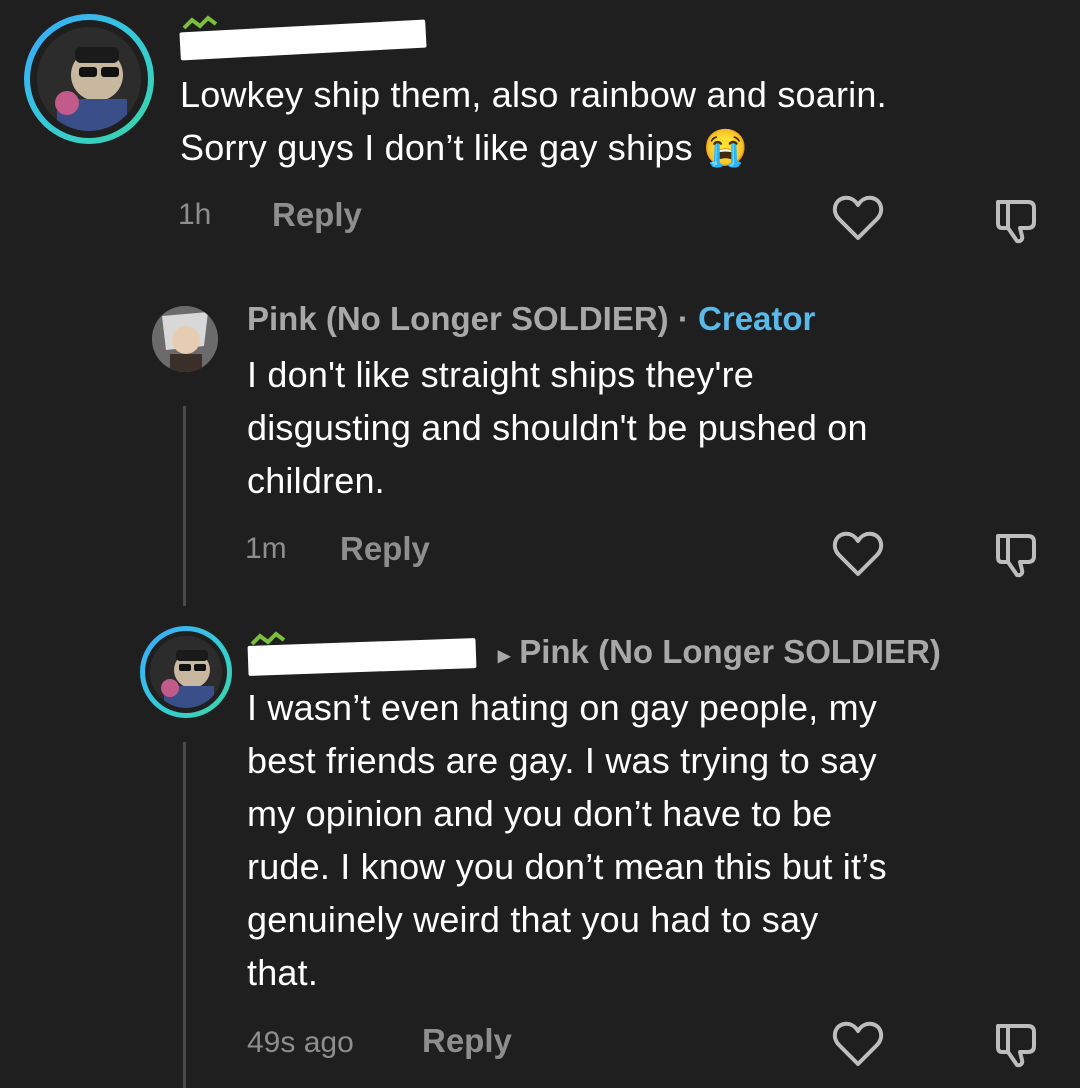 The width and height of the screenshot is (1080, 1088). I want to click on comment-line: I wasn’t even hating on gay people, my, so click(562, 707).